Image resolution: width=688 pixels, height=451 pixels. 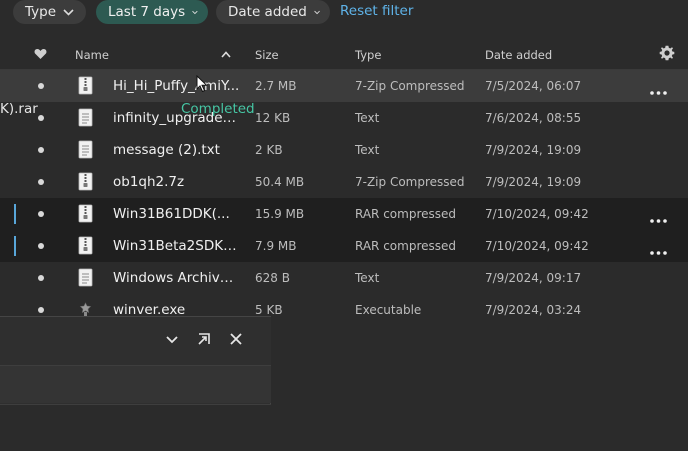 What do you see at coordinates (276, 86) in the screenshot?
I see `file-size: 2.7 MB` at bounding box center [276, 86].